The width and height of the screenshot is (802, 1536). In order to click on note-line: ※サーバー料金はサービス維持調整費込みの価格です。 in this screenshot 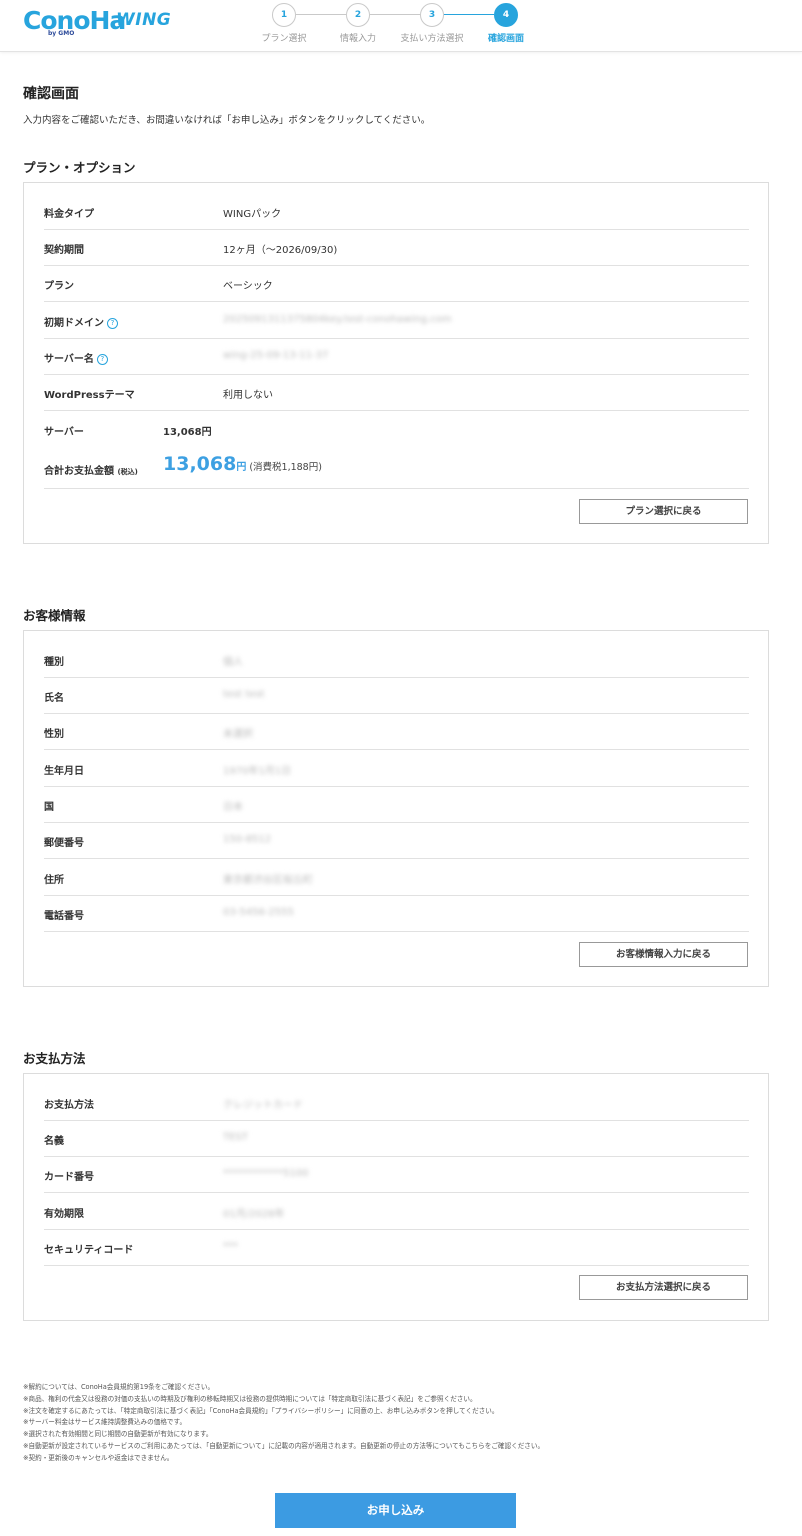, I will do `click(105, 1422)`.